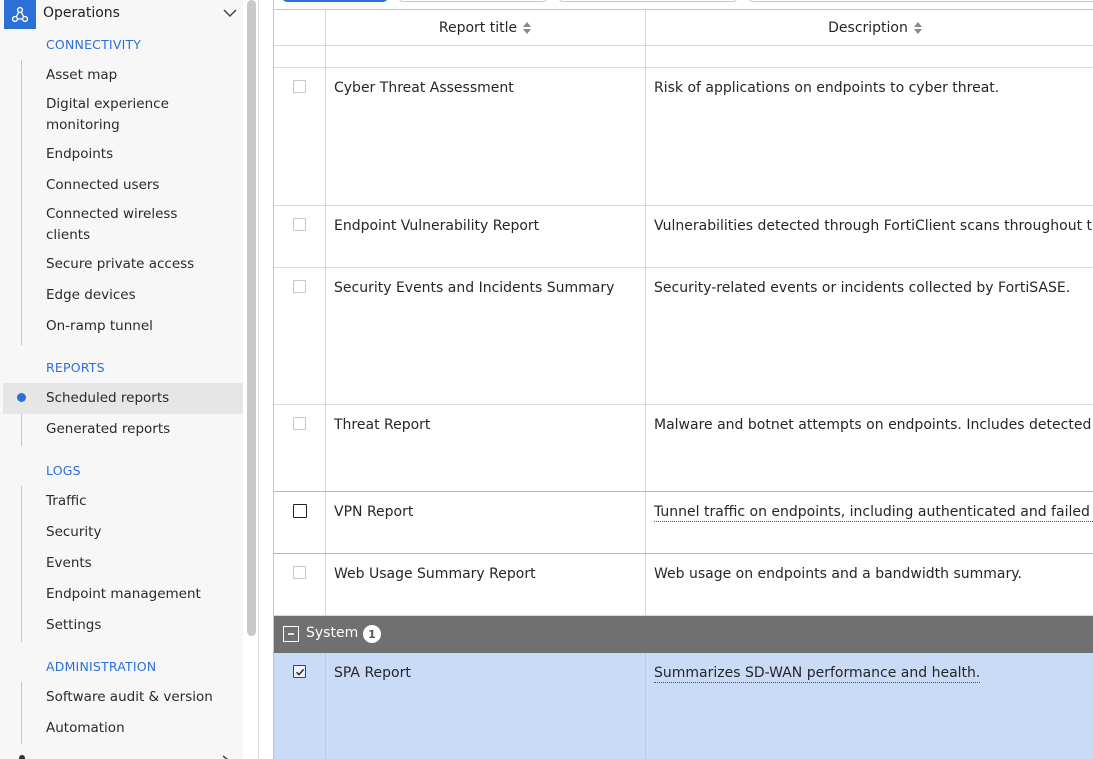 Image resolution: width=1093 pixels, height=759 pixels. What do you see at coordinates (436, 226) in the screenshot?
I see `report-title: Endpoint Vulnerability Report` at bounding box center [436, 226].